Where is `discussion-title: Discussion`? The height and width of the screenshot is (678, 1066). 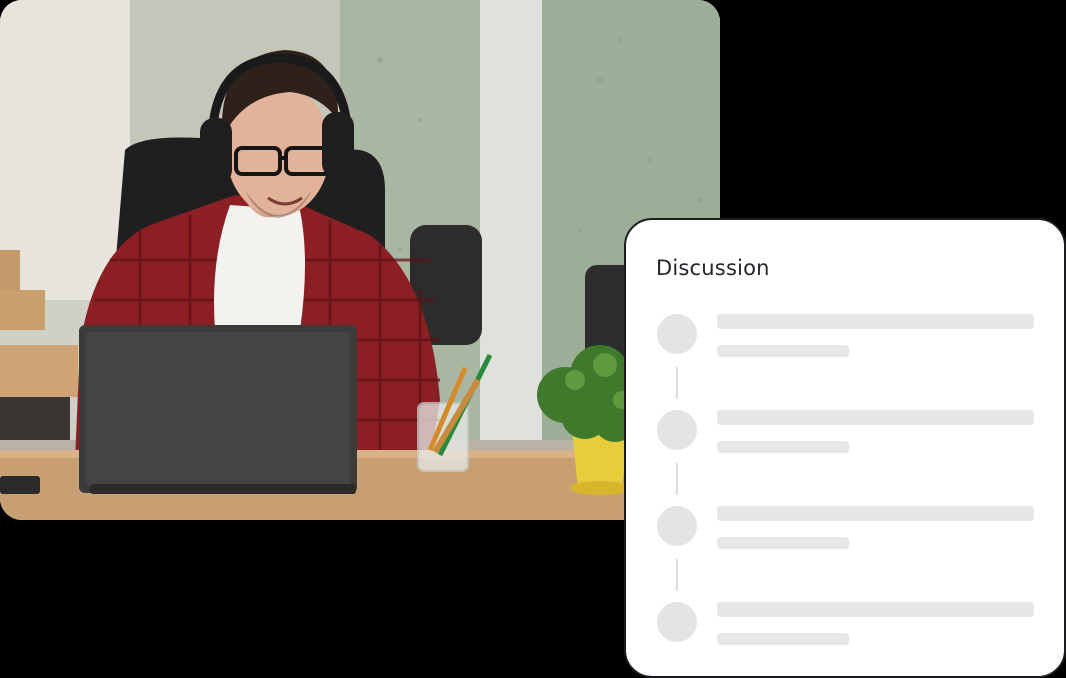 discussion-title: Discussion is located at coordinates (713, 268).